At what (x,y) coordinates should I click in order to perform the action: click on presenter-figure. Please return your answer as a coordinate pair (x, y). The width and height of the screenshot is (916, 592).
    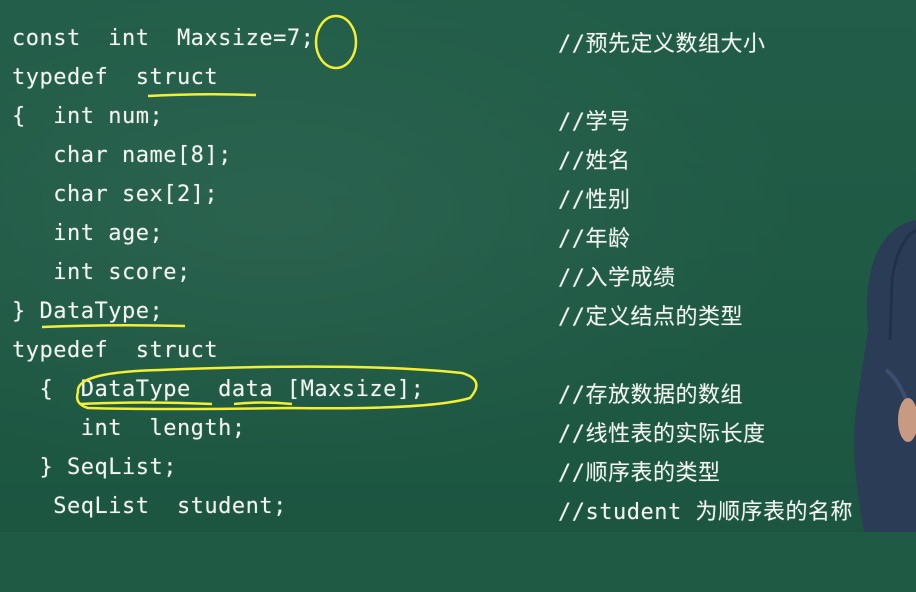
    Looking at the image, I should click on (885, 376).